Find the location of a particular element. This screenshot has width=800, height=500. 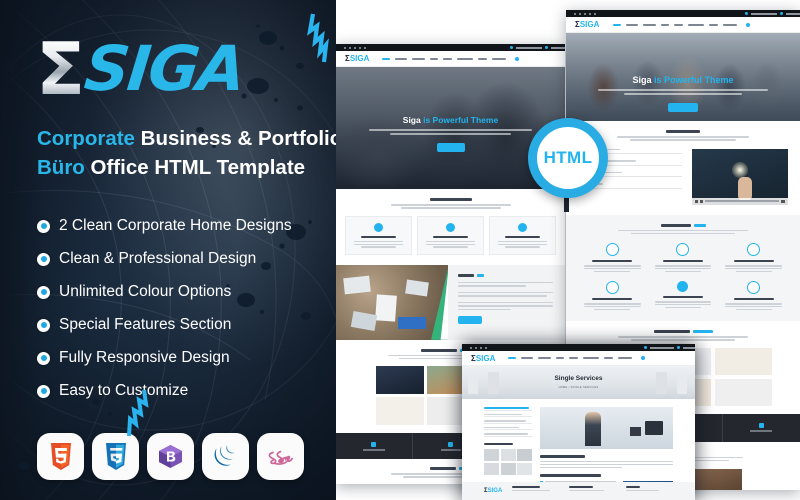

bootstrap-badge is located at coordinates (170, 456).